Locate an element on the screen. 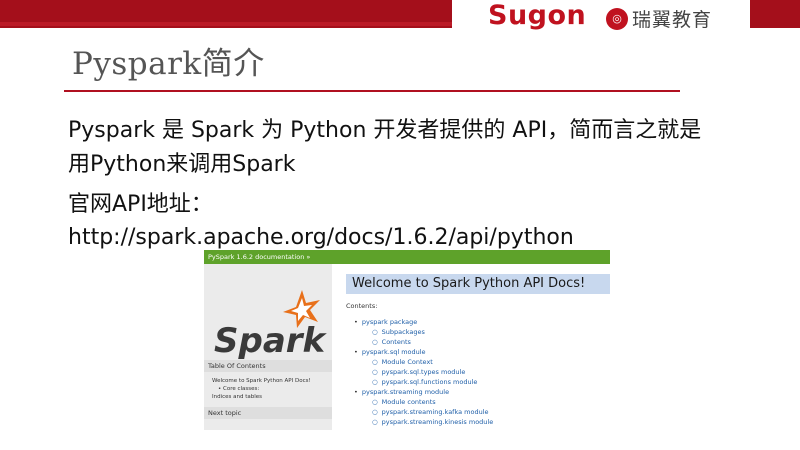 Image resolution: width=800 pixels, height=450 pixels. ruiyi-logo: ◎ 瑞翼教育 is located at coordinates (659, 18).